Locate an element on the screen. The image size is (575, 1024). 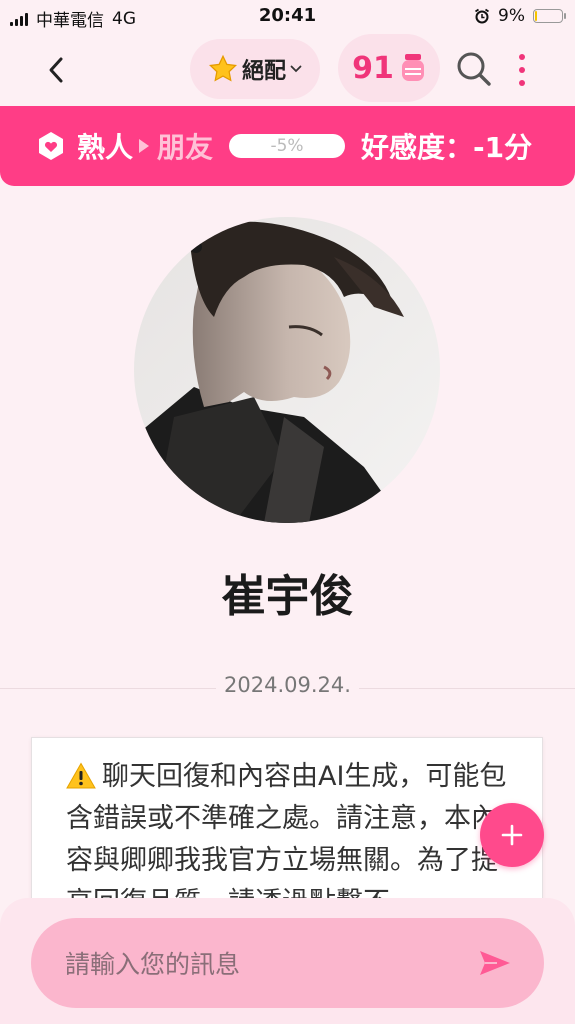
current-level: 熟人 is located at coordinates (105, 147).